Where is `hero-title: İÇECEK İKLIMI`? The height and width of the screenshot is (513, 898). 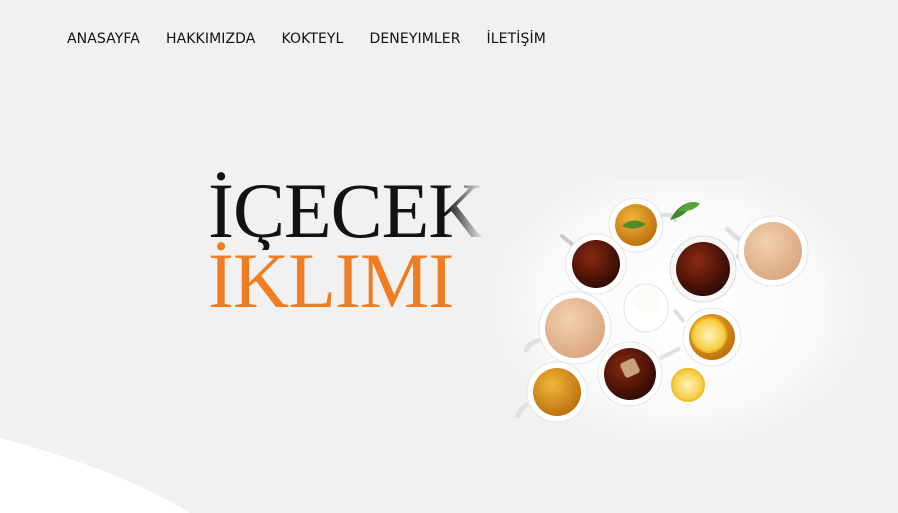 hero-title: İÇECEK İKLIMI is located at coordinates (346, 245).